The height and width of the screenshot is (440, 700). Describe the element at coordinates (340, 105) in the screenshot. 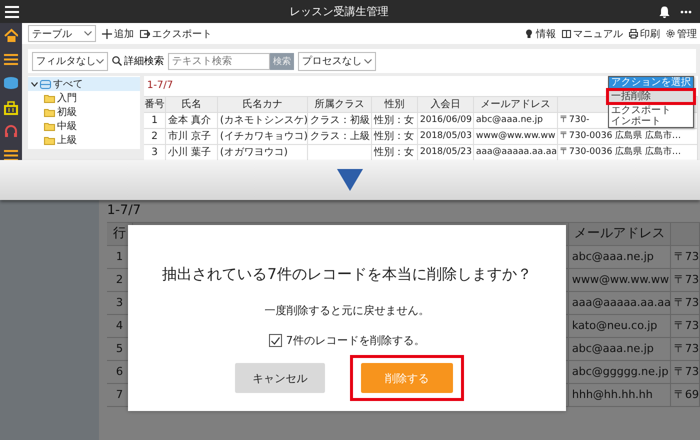

I see `column-header: 所属クラス` at that location.